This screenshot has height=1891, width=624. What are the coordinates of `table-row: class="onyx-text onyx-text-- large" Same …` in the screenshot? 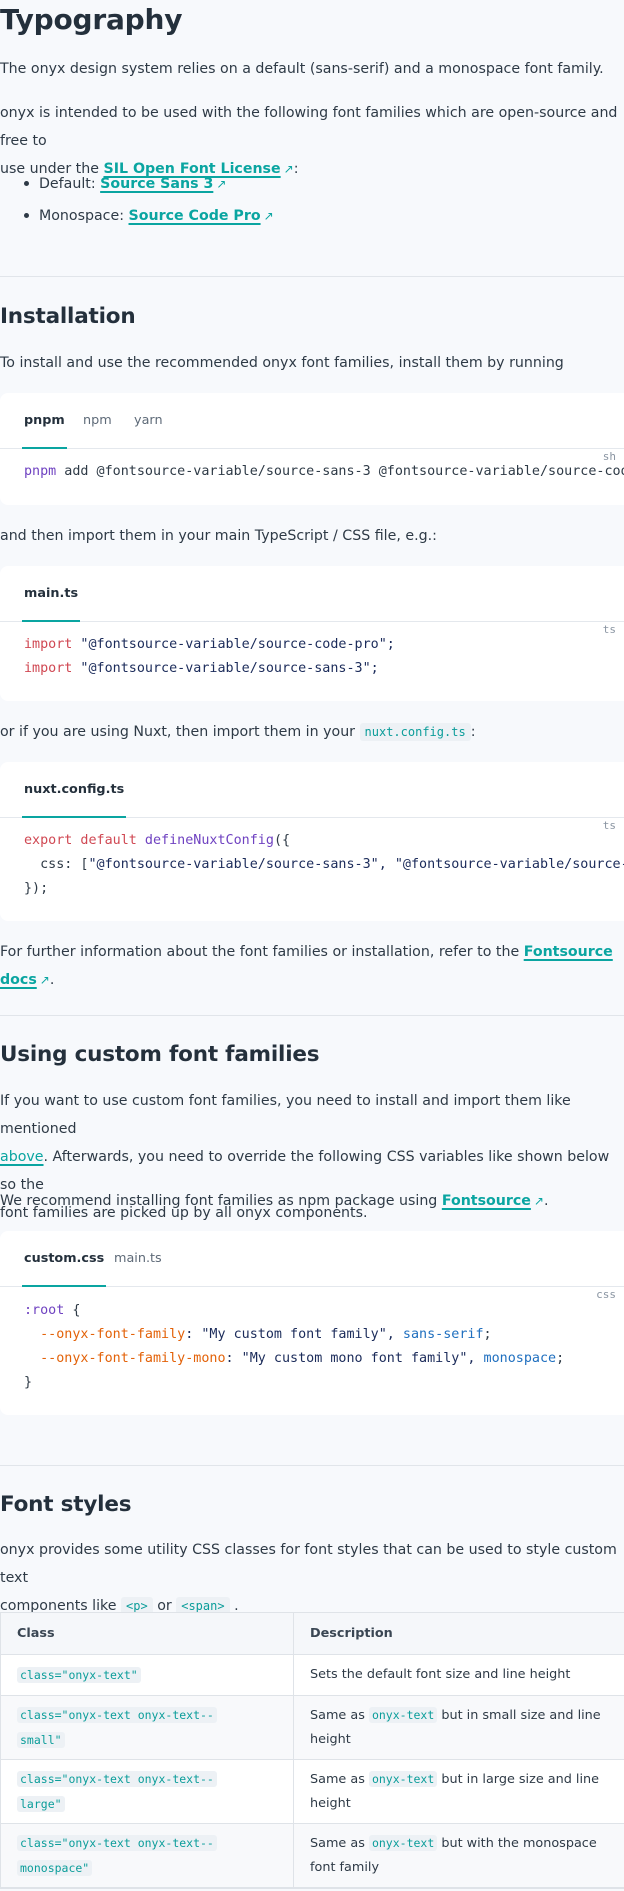 It's located at (312, 1791).